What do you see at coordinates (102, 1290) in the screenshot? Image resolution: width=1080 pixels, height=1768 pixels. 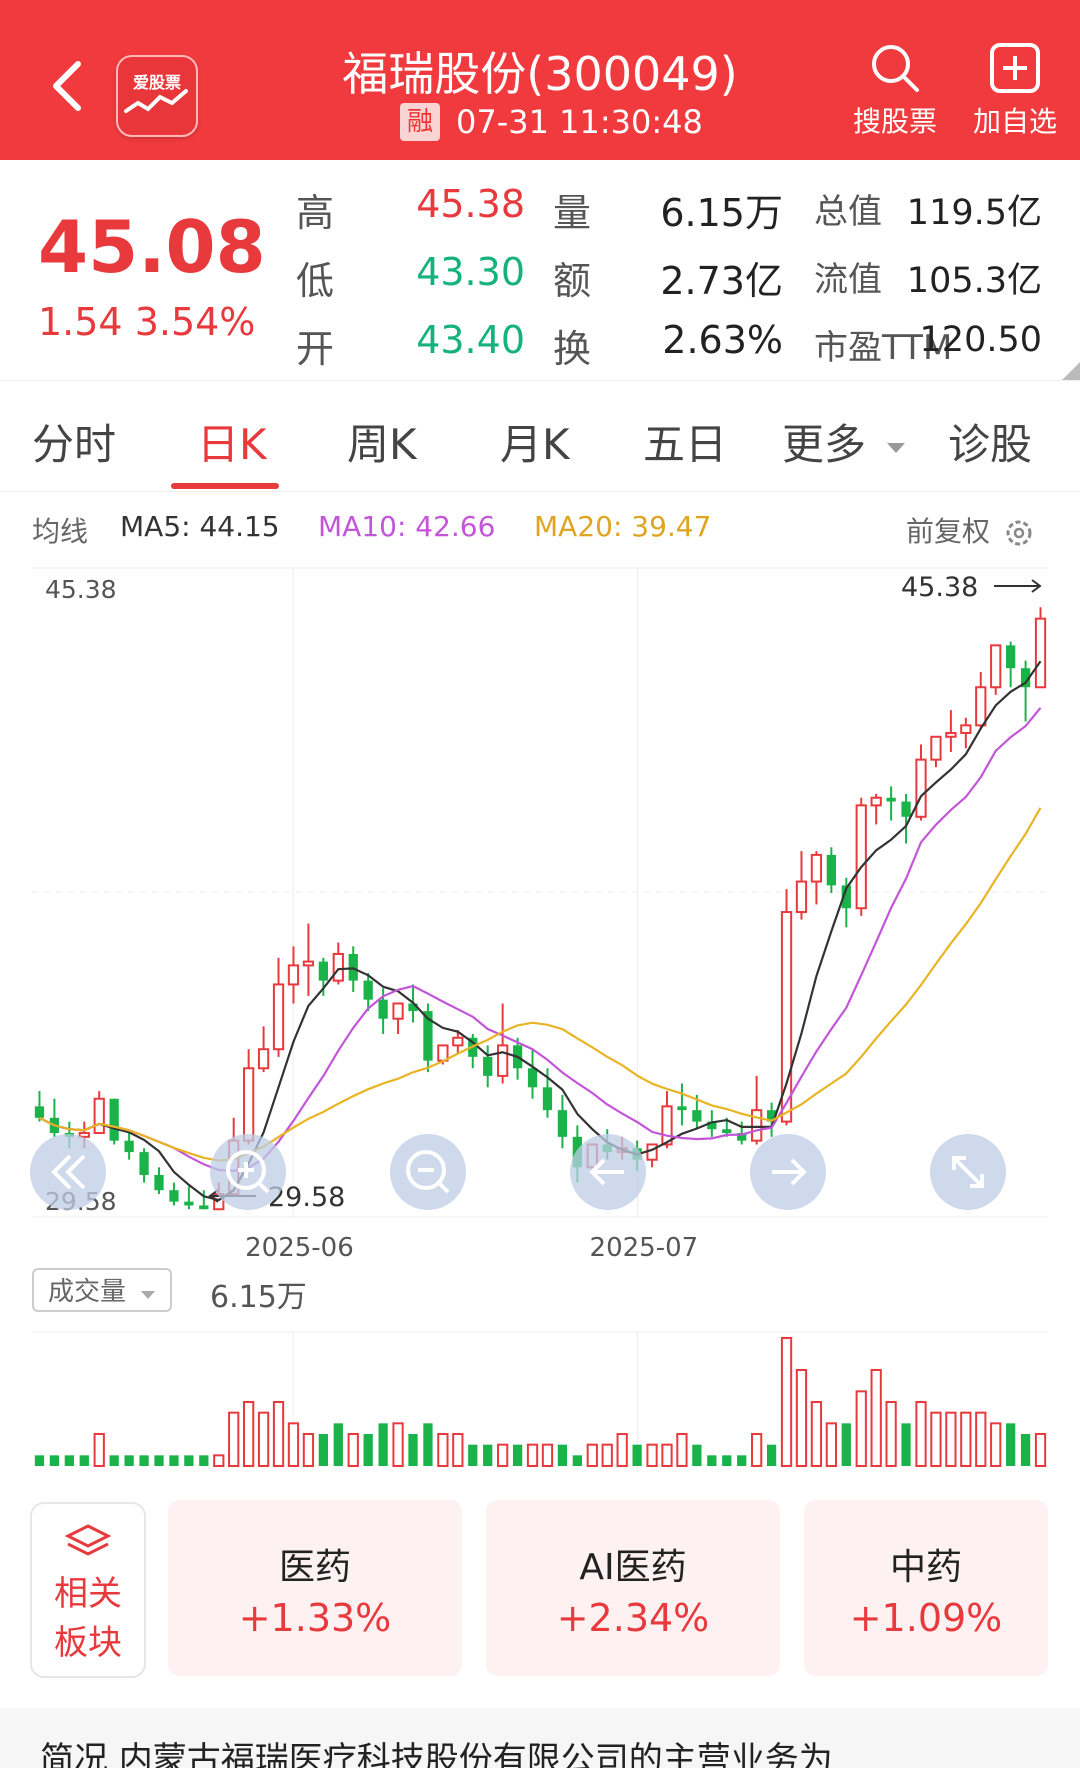 I see `indicator-select: 成交量` at bounding box center [102, 1290].